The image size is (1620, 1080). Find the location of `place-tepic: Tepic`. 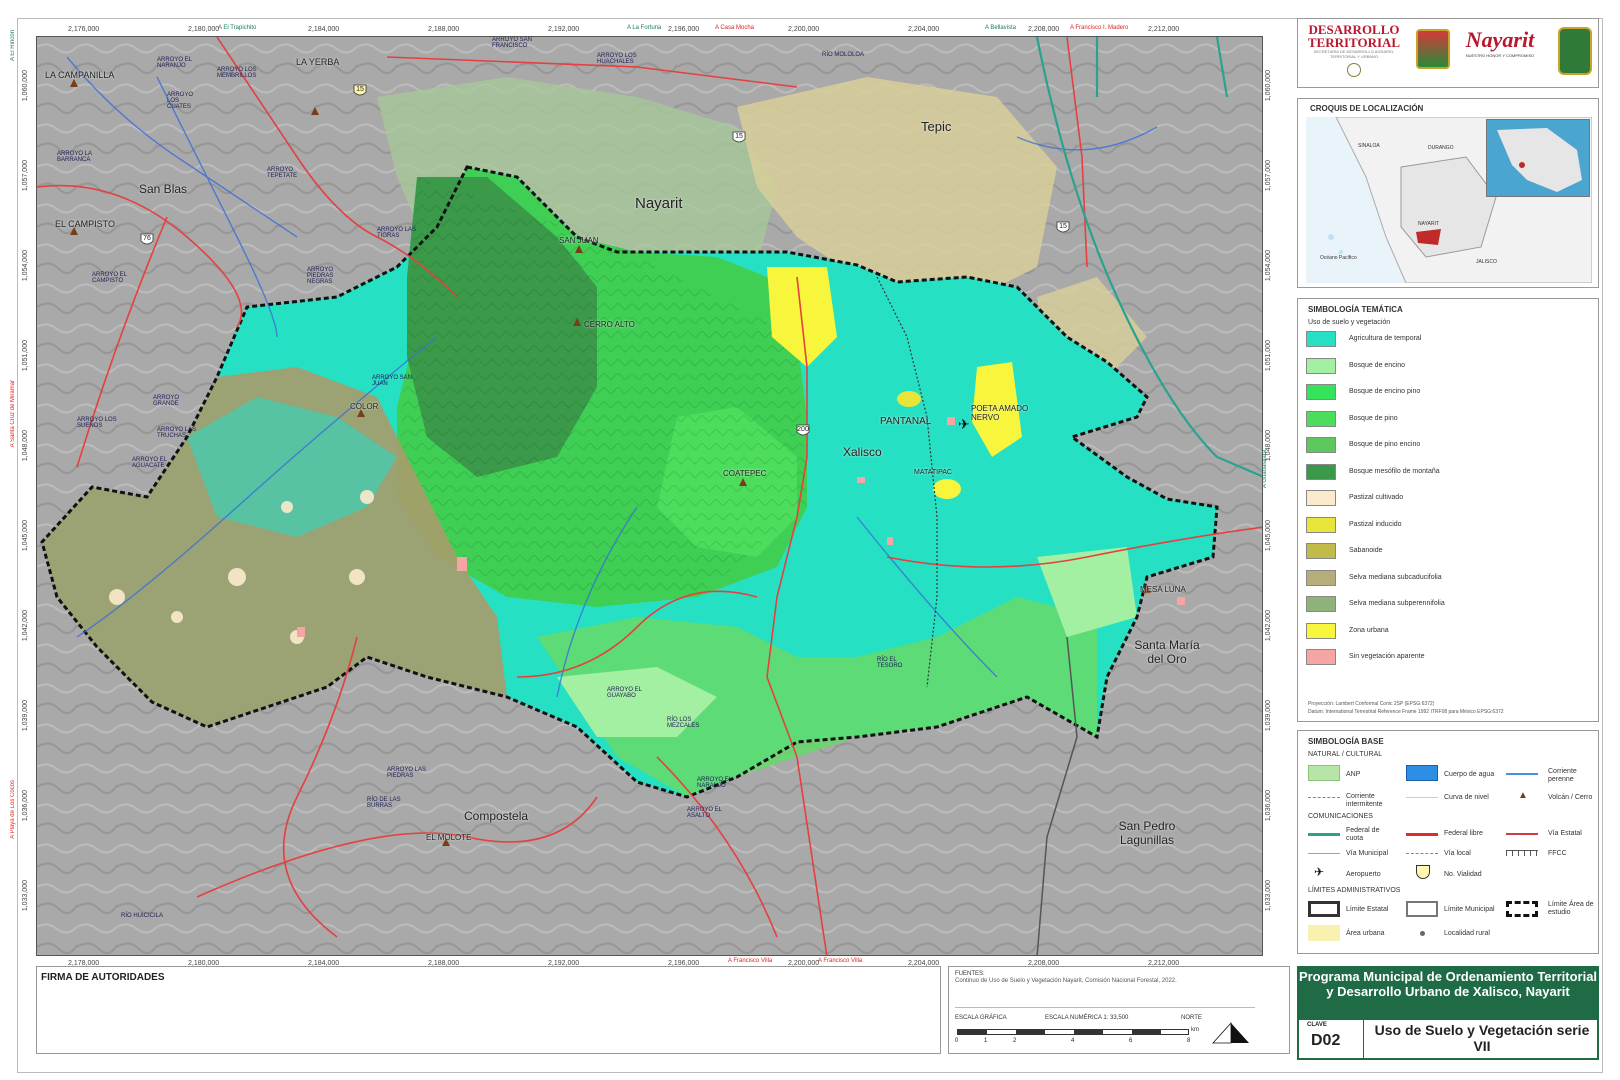

place-tepic: Tepic is located at coordinates (936, 126).